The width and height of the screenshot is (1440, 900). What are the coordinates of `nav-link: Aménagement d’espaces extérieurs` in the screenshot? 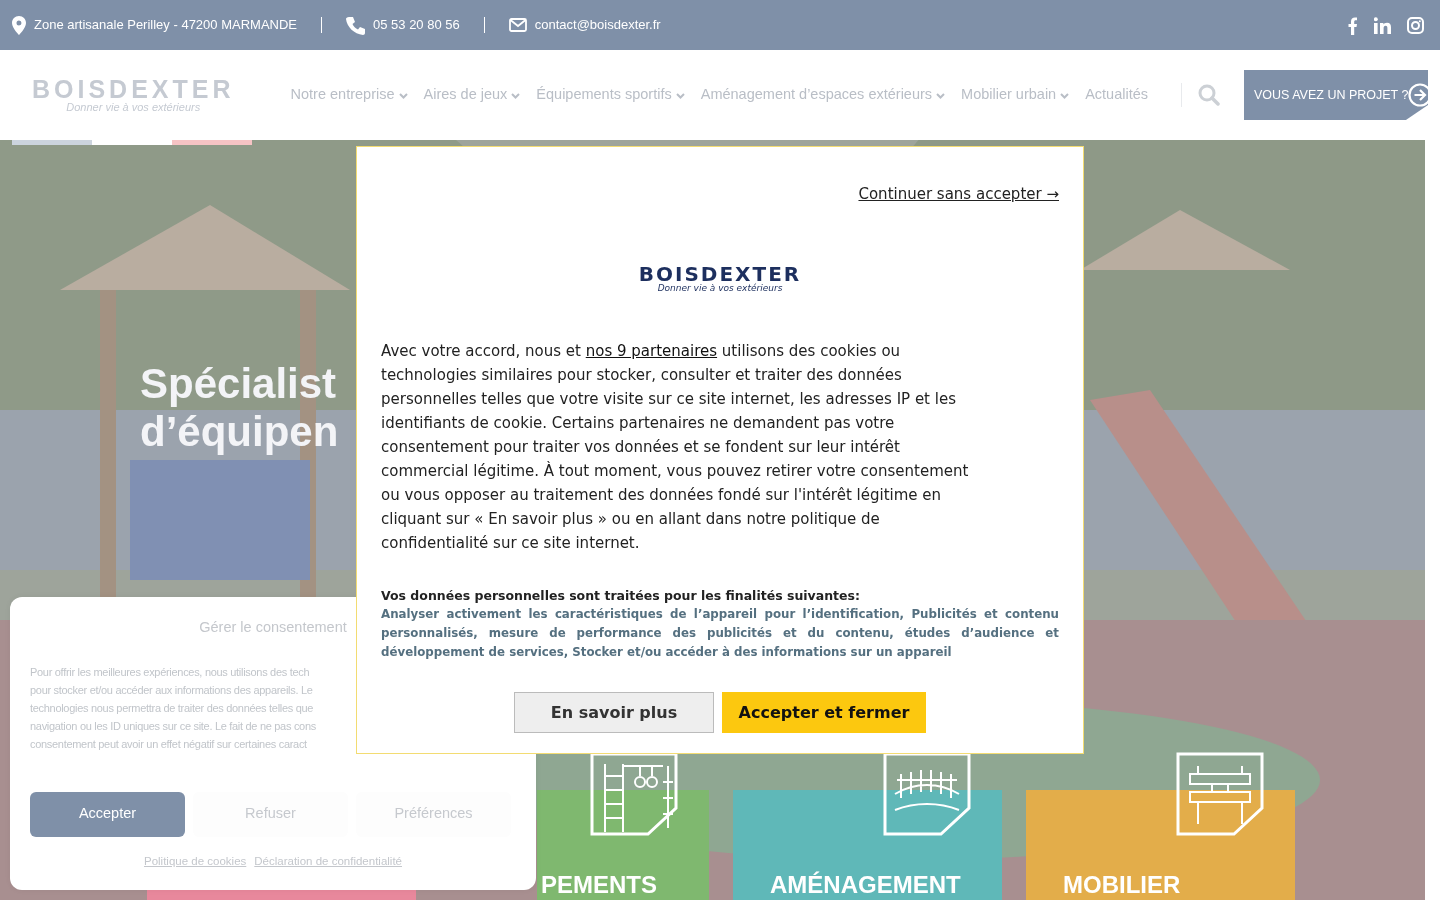 It's located at (823, 95).